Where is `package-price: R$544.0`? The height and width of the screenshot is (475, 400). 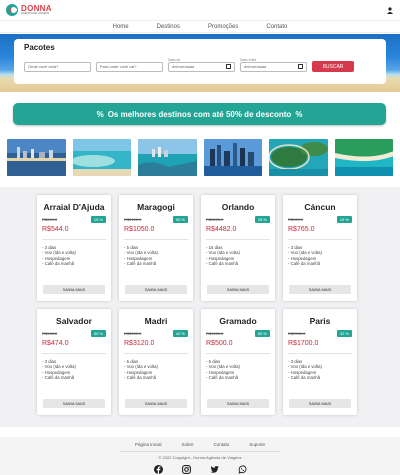
package-price: R$544.0 is located at coordinates (55, 229).